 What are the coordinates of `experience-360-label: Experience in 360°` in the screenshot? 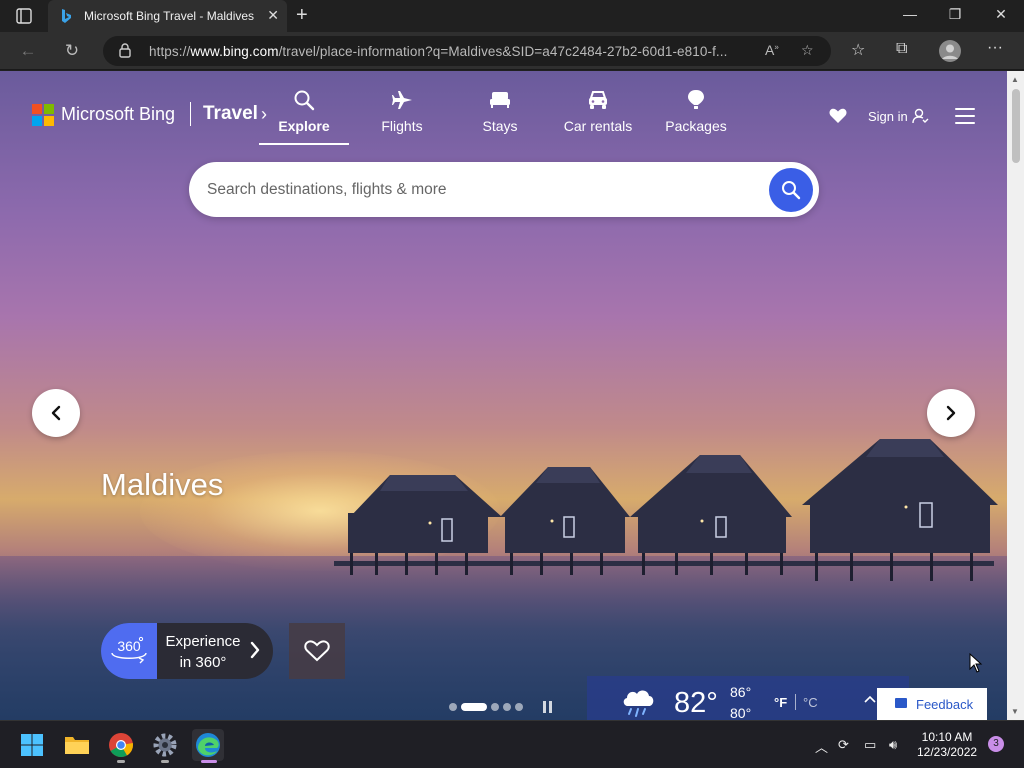 It's located at (203, 652).